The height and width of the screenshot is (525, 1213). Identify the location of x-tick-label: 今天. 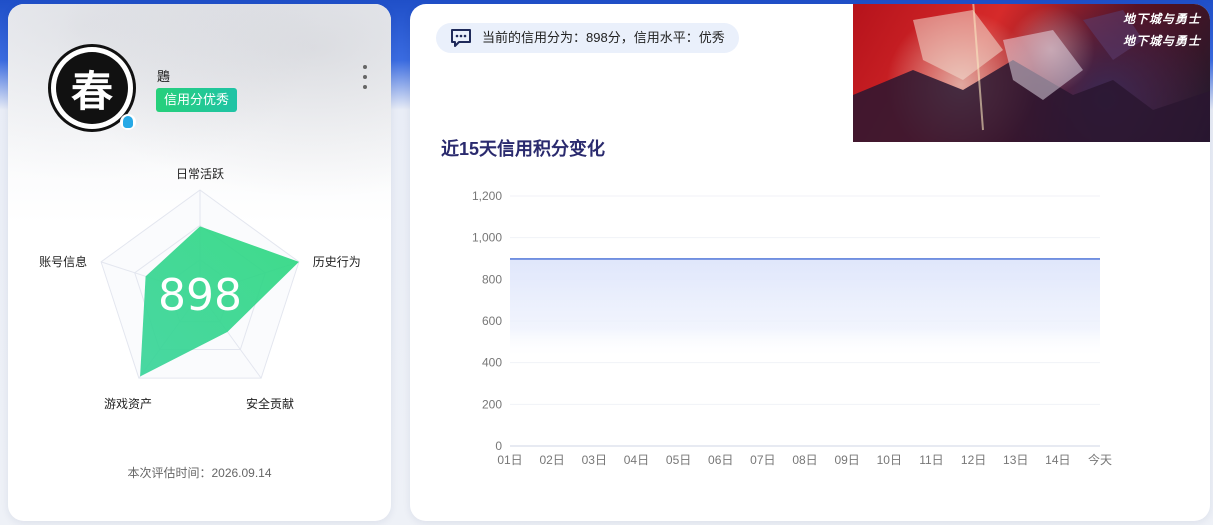
(1100, 459).